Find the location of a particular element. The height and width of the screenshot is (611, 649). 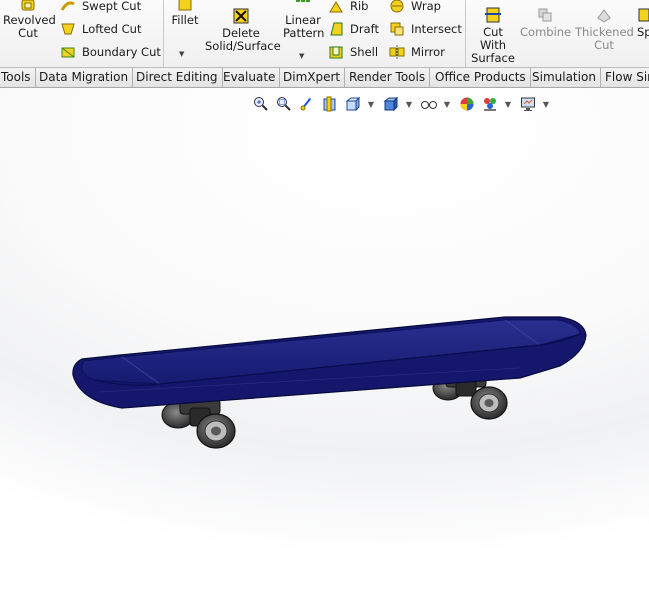

delete-body-icon is located at coordinates (241, 16).